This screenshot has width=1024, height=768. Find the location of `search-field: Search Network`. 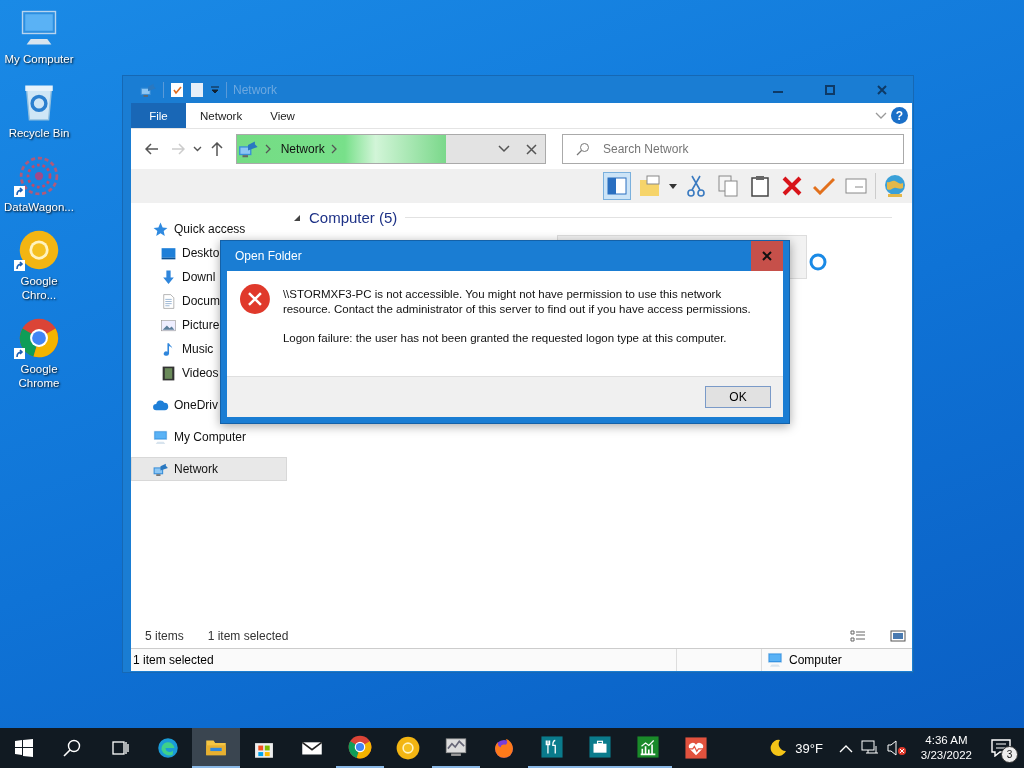

search-field: Search Network is located at coordinates (733, 149).